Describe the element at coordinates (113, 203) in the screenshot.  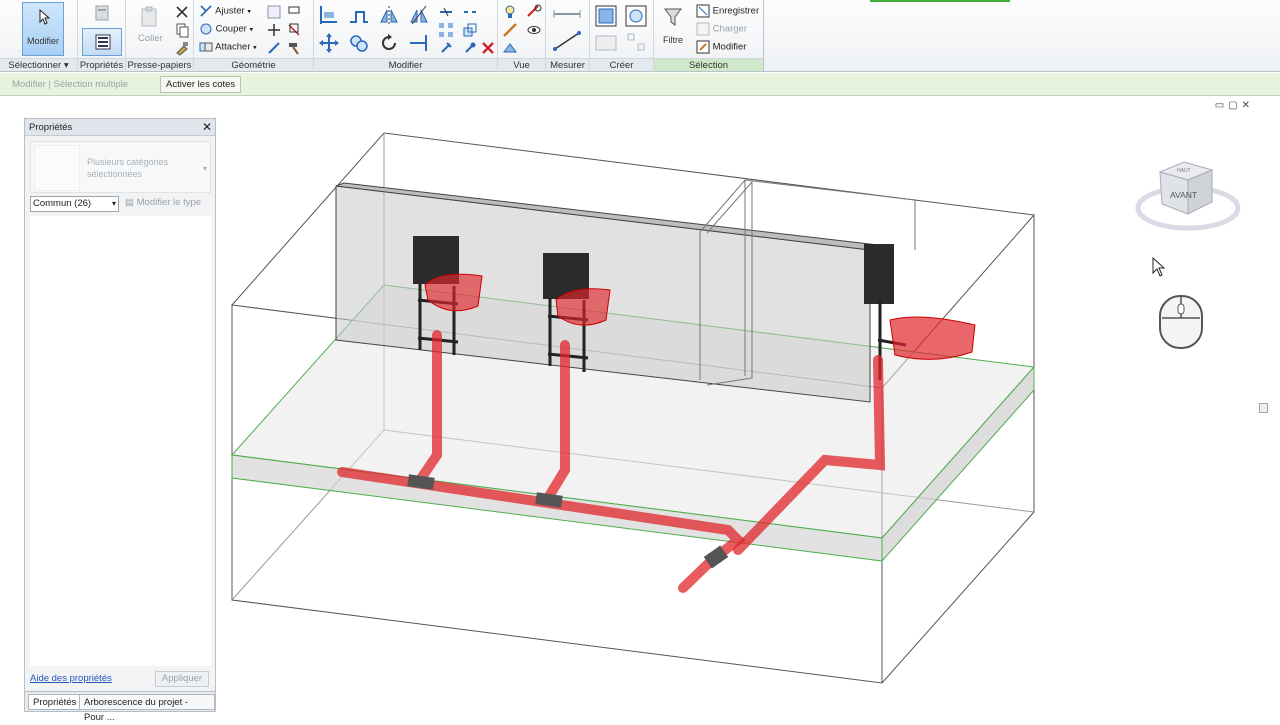
I see `dropdown-arrow-icon: ▾` at that location.